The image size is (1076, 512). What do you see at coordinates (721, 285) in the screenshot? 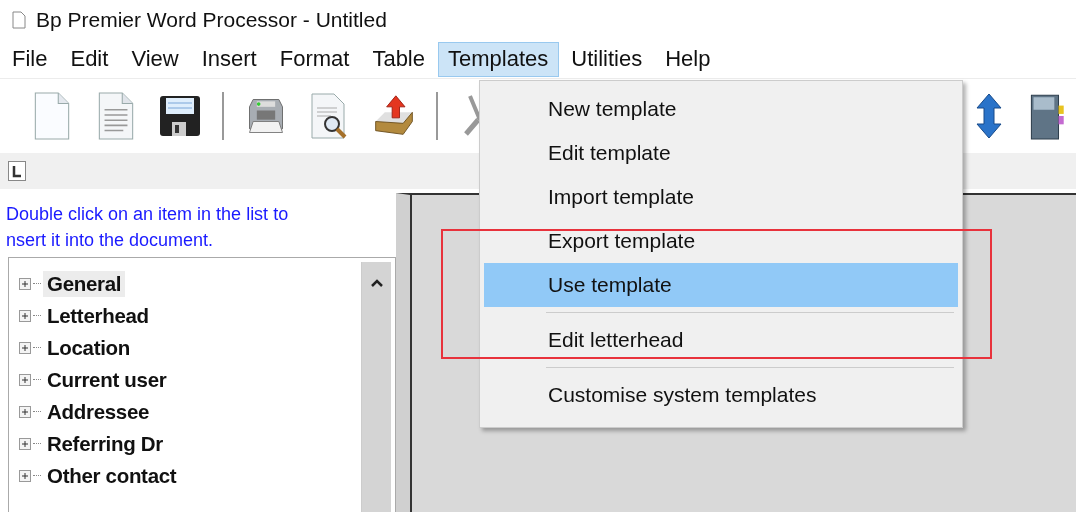
I see `menu-option: Use template` at bounding box center [721, 285].